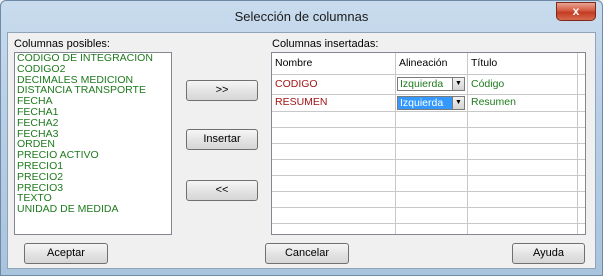 The image size is (603, 276). What do you see at coordinates (523, 64) in the screenshot?
I see `column-header-title: Título` at bounding box center [523, 64].